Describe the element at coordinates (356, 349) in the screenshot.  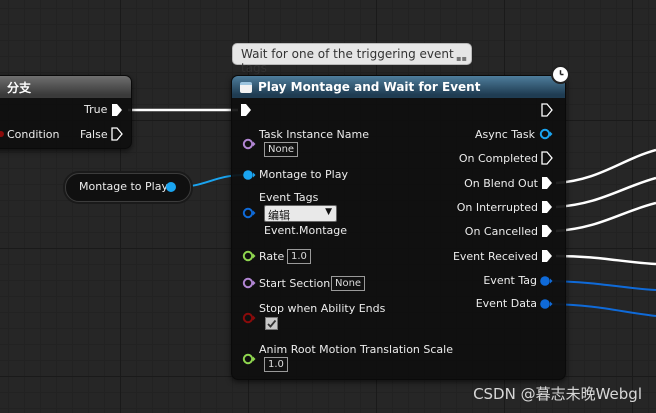
I see `anim-root-motion-label: Anim Root Motion Translation Scale` at that location.